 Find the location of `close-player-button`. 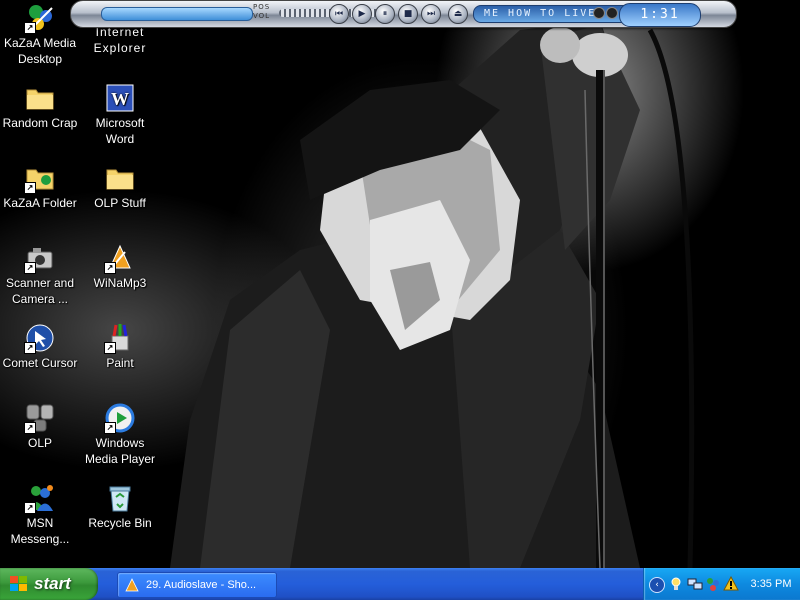

close-player-button is located at coordinates (612, 13).